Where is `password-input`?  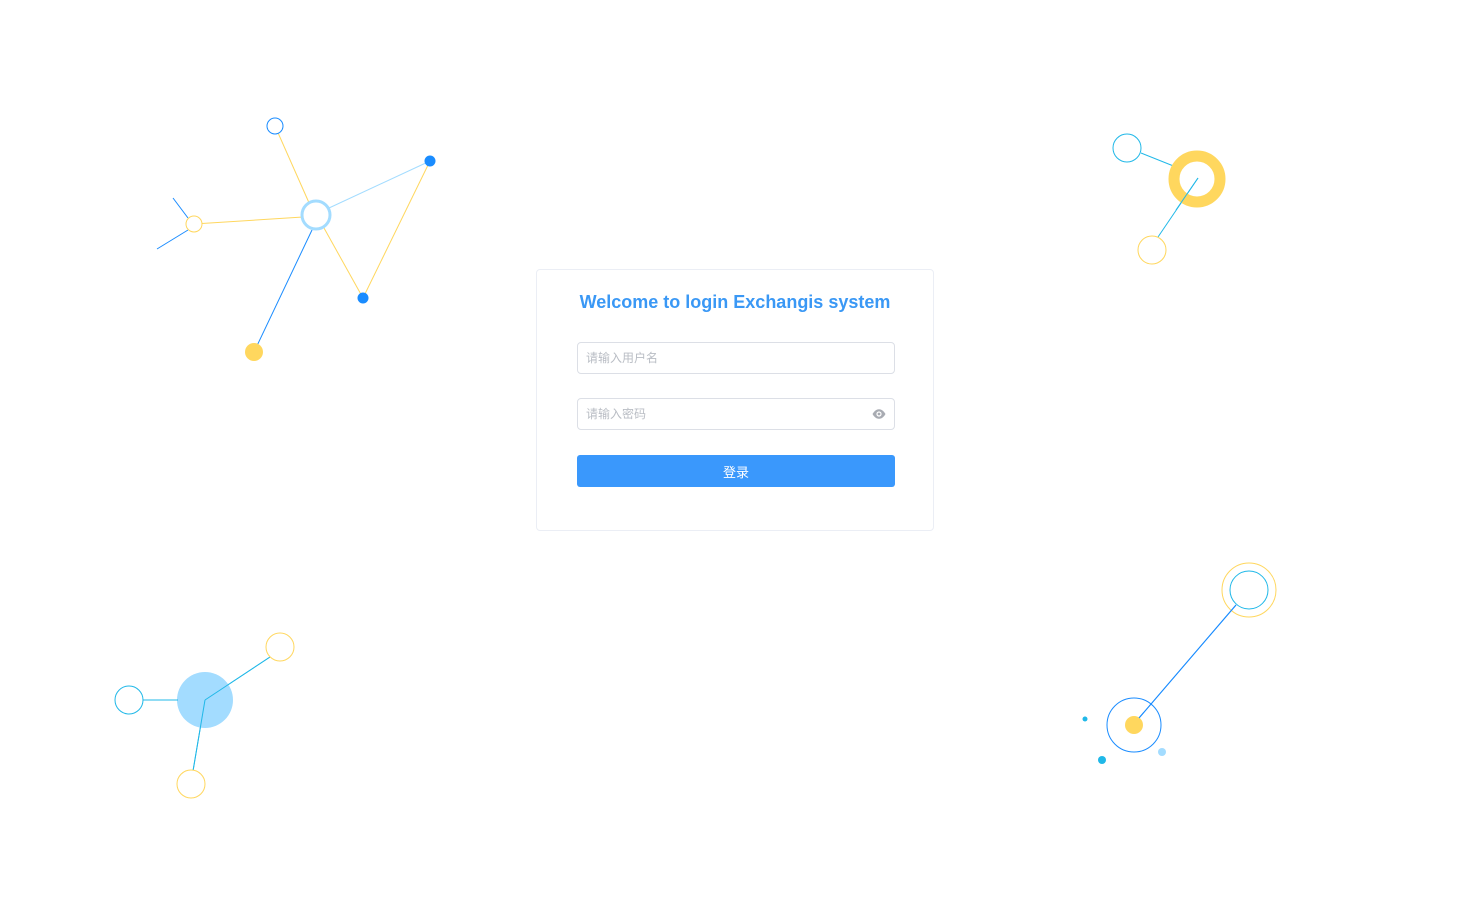
password-input is located at coordinates (736, 414).